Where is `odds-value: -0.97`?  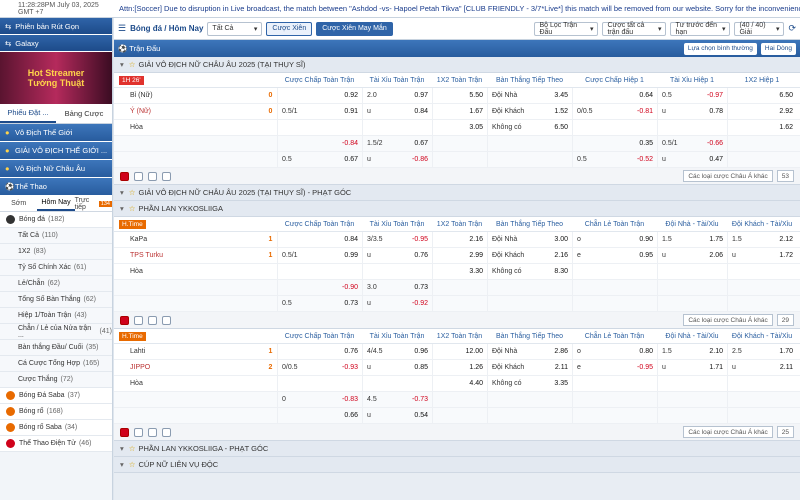 odds-value: -0.97 is located at coordinates (715, 95).